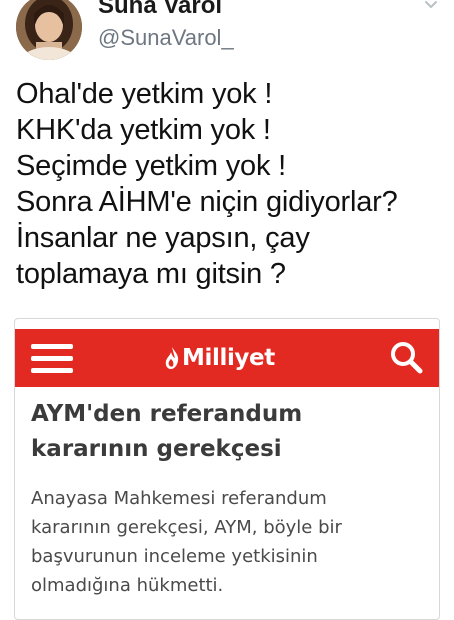 The height and width of the screenshot is (620, 454). I want to click on brand-name: Milliyet, so click(228, 358).